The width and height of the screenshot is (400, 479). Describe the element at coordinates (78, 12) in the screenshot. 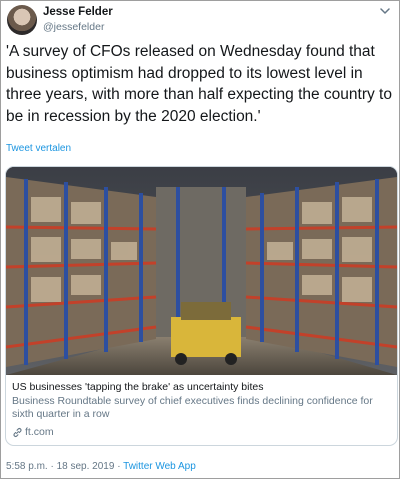

I see `author-name: Jesse Felder` at that location.